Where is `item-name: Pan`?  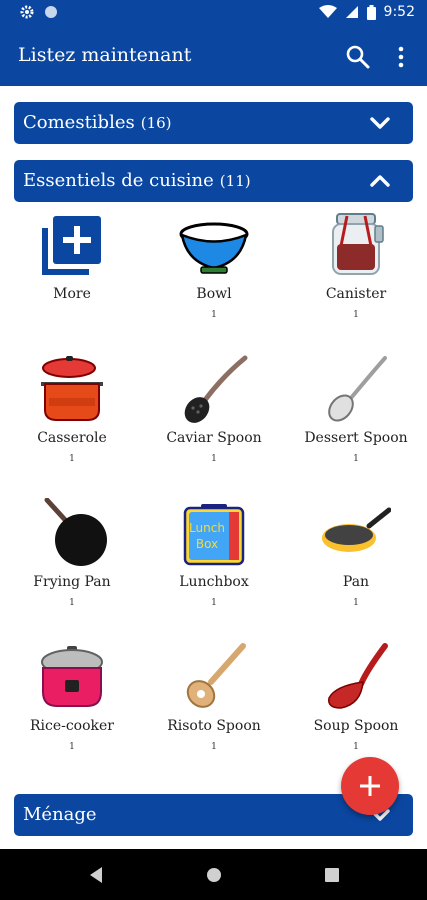
item-name: Pan is located at coordinates (356, 582).